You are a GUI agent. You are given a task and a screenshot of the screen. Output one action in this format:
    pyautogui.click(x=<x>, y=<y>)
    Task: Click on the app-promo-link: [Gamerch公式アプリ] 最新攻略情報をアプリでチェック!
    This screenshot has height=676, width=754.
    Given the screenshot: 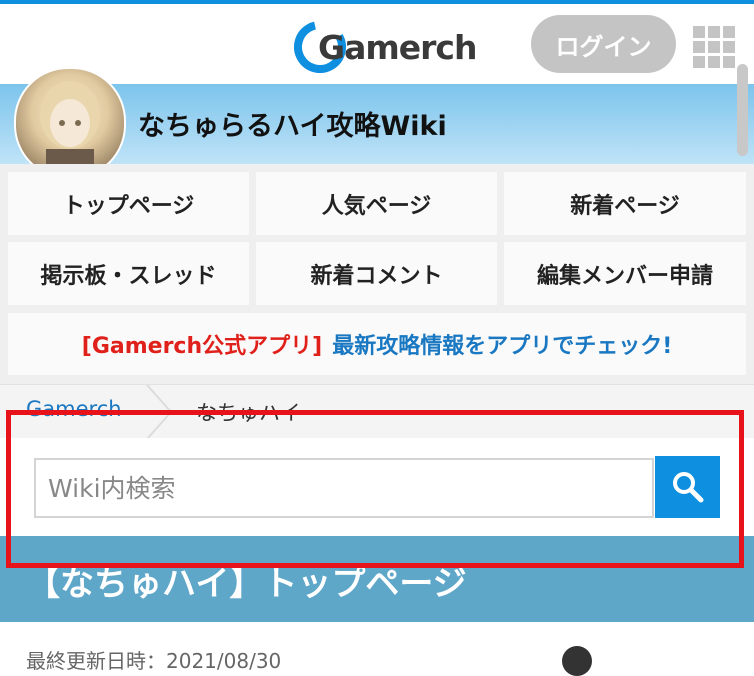 What is the action you would take?
    pyautogui.click(x=377, y=344)
    